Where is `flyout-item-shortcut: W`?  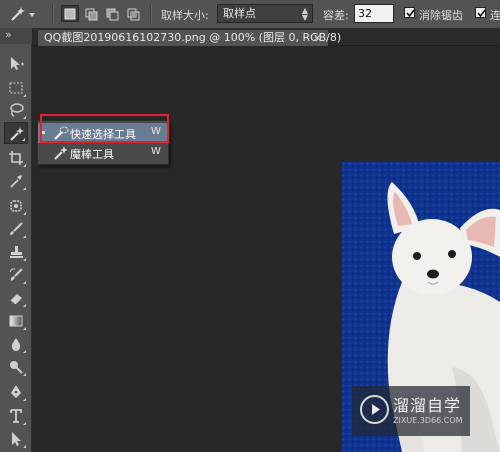 flyout-item-shortcut: W is located at coordinates (156, 151).